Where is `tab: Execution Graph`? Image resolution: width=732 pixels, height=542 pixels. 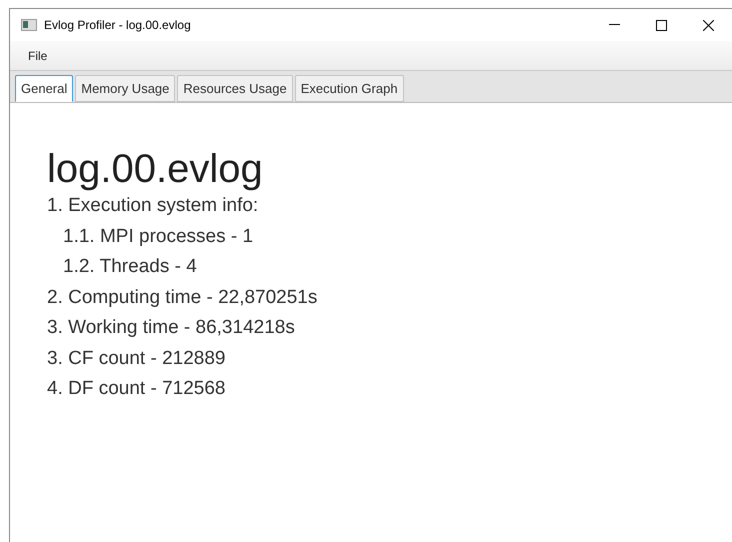 tab: Execution Graph is located at coordinates (349, 88).